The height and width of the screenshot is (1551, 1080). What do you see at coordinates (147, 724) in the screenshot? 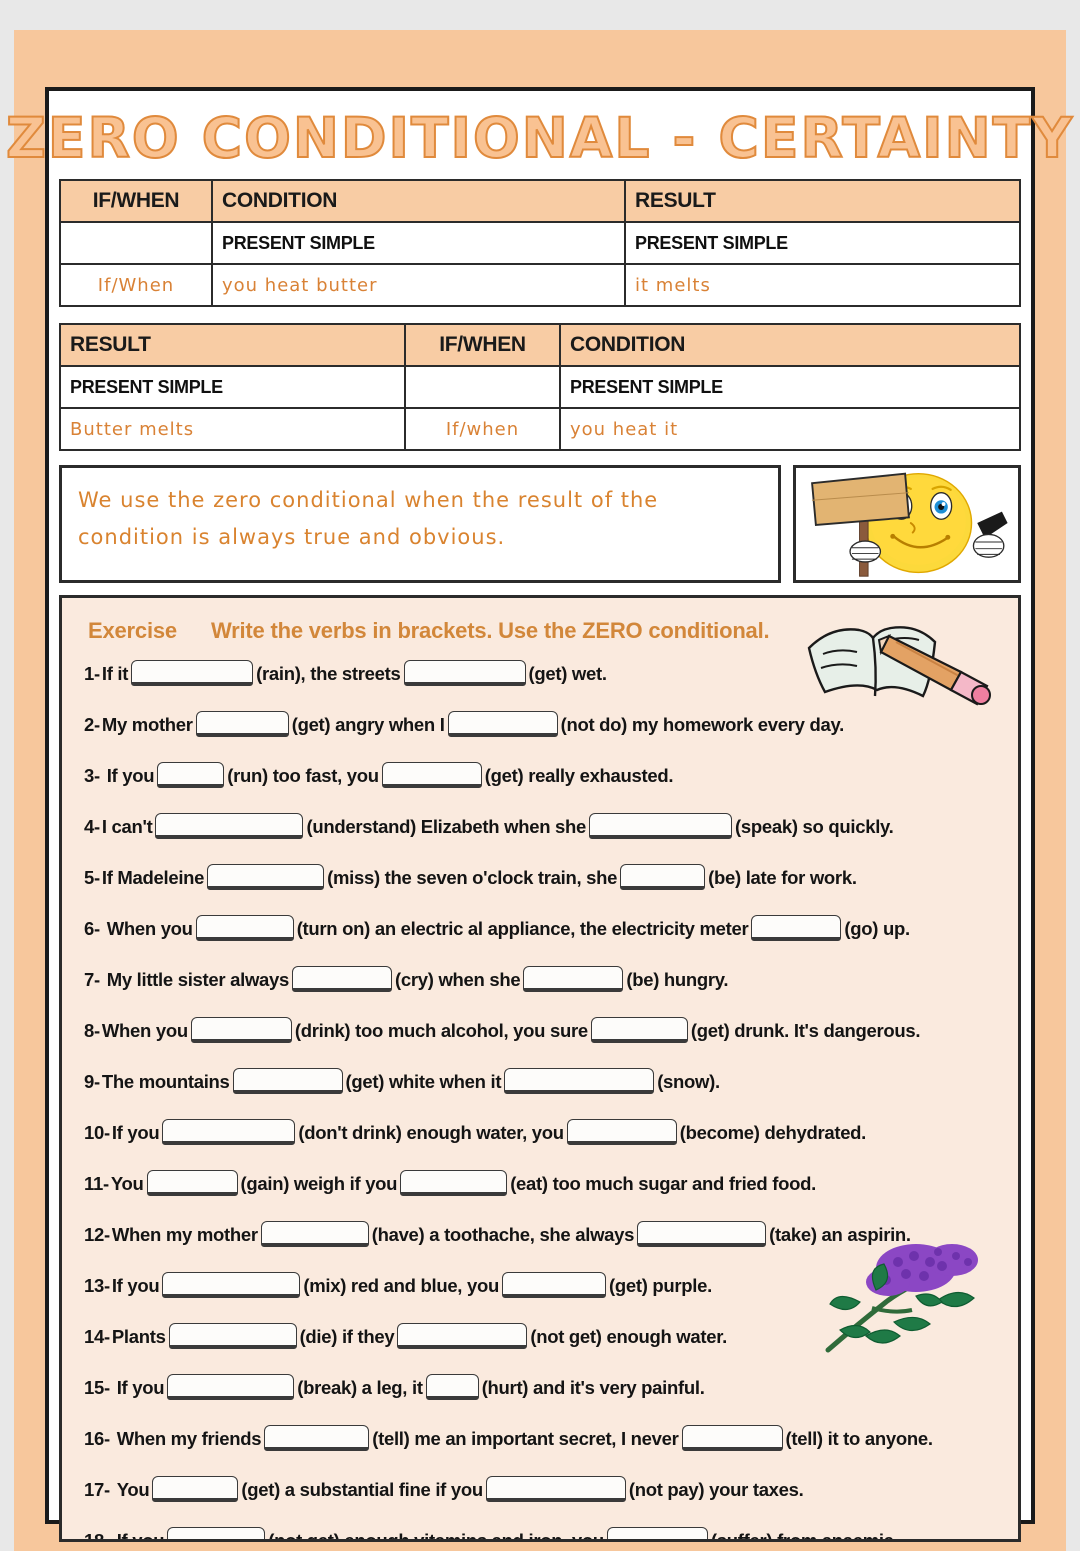
I see `exercise-item-text: My mother` at bounding box center [147, 724].